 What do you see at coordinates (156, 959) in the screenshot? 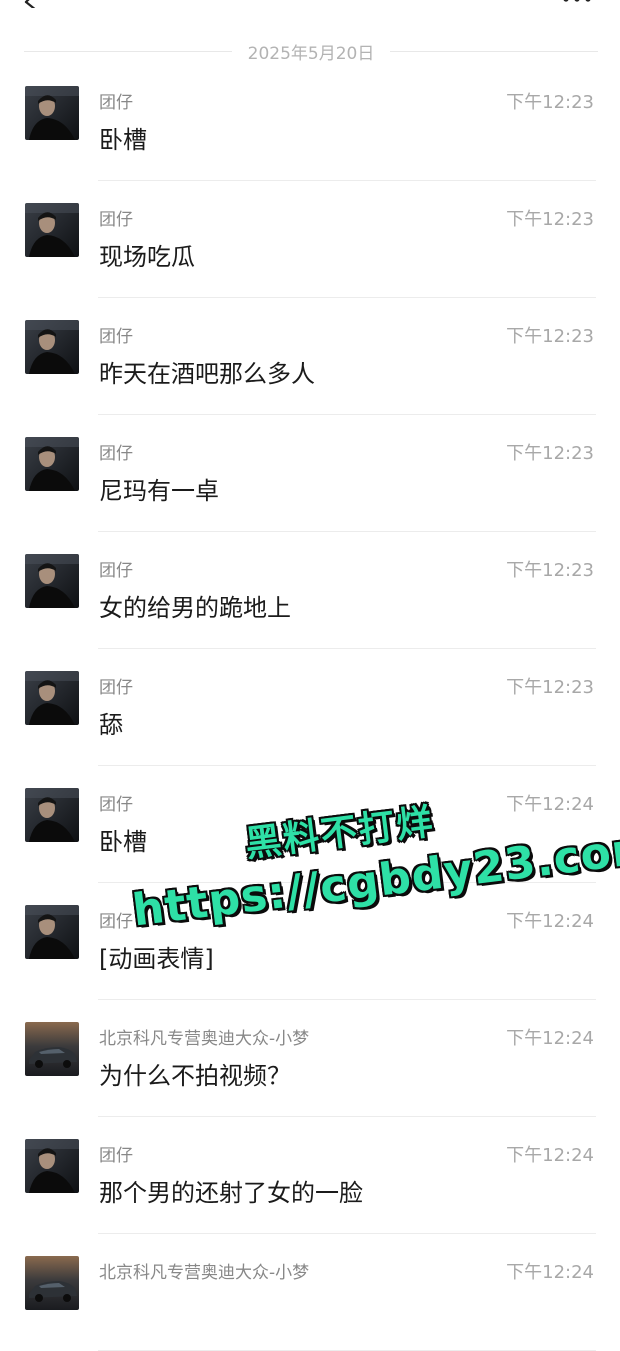
I see `message-text: [动画表情]` at bounding box center [156, 959].